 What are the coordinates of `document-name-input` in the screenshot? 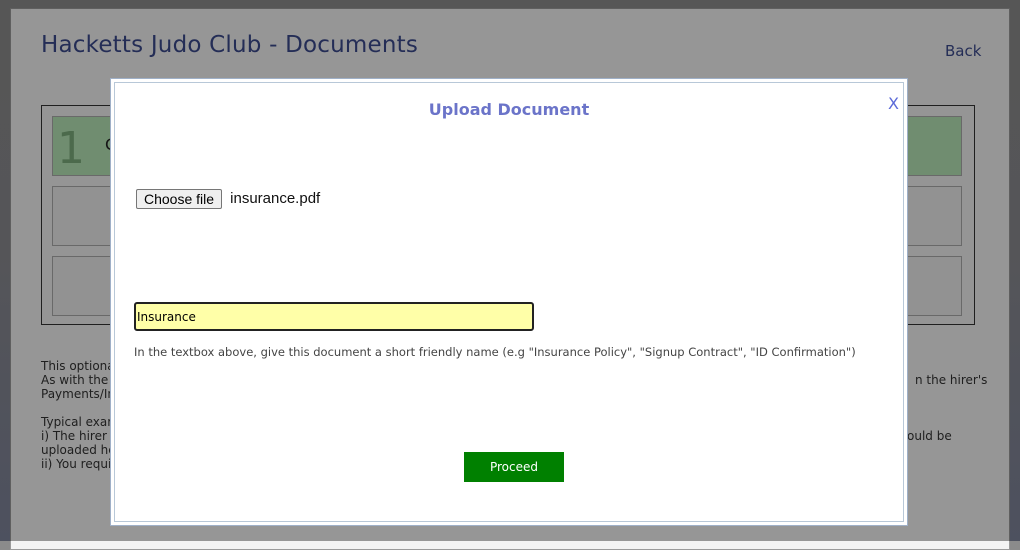 It's located at (334, 316).